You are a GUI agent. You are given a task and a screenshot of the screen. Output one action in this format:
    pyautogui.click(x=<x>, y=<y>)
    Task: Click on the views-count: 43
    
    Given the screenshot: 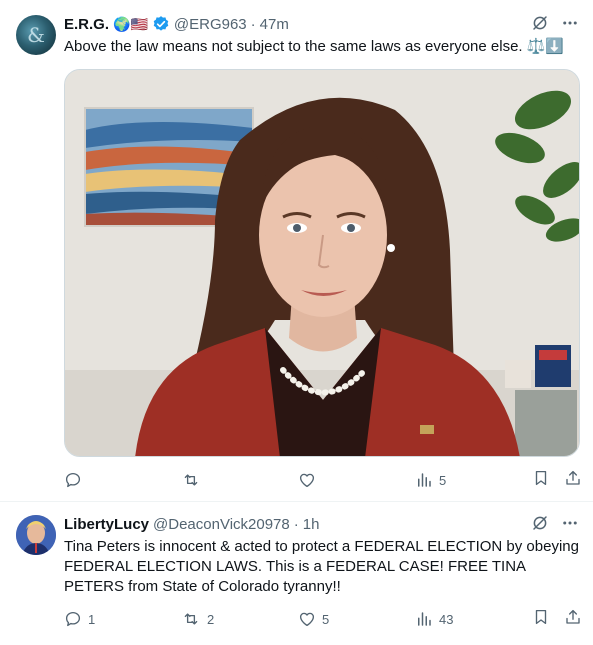 What is the action you would take?
    pyautogui.click(x=446, y=619)
    